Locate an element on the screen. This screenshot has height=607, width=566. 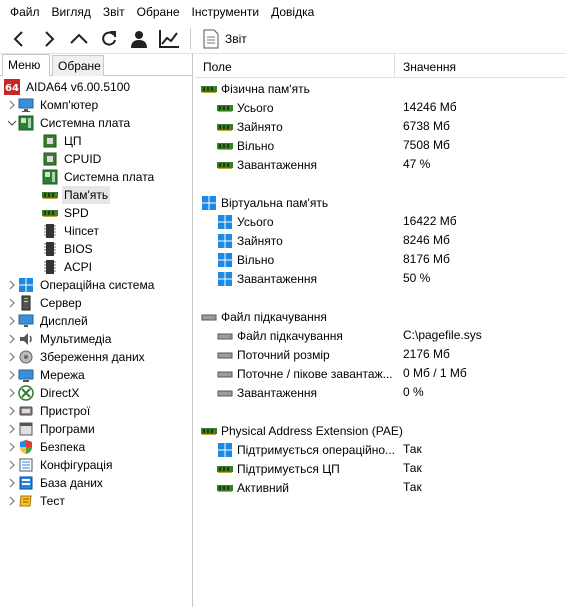
section-header: Файл підкачування is located at coordinates (380, 316).